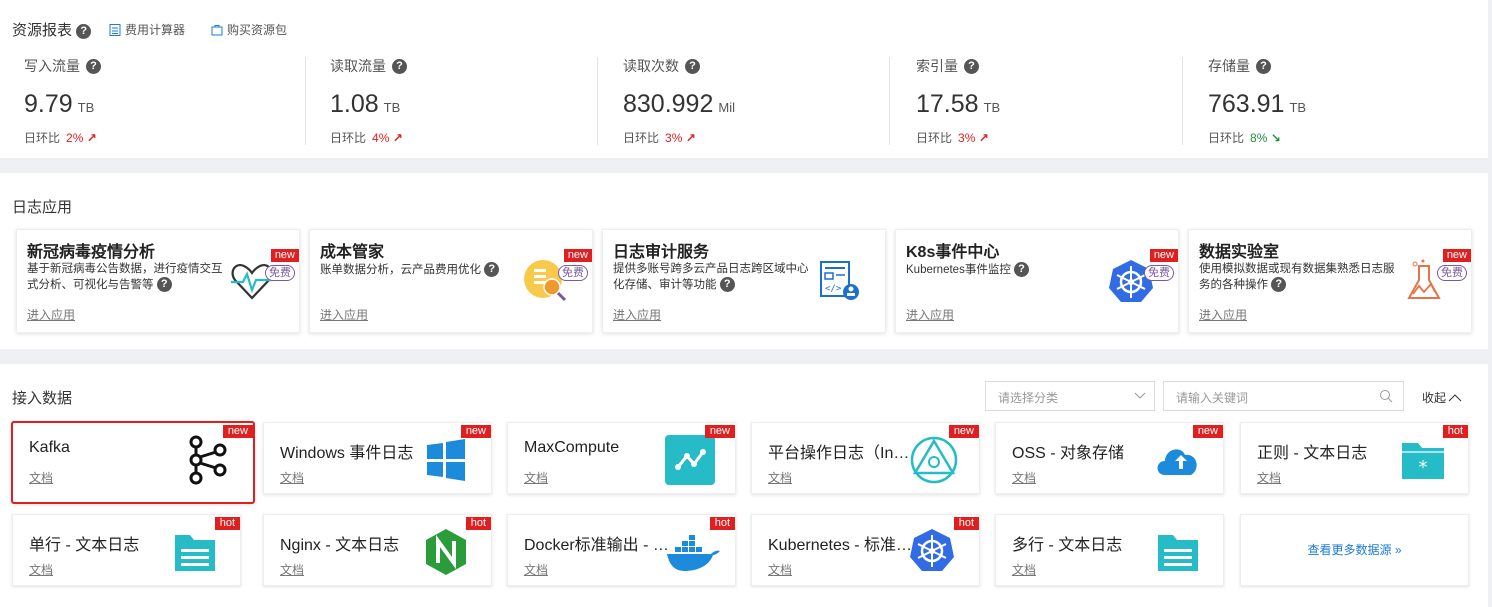 Image resolution: width=1492 pixels, height=607 pixels. What do you see at coordinates (249, 29) in the screenshot?
I see `buy-resource-pack-link: 购买资源包` at bounding box center [249, 29].